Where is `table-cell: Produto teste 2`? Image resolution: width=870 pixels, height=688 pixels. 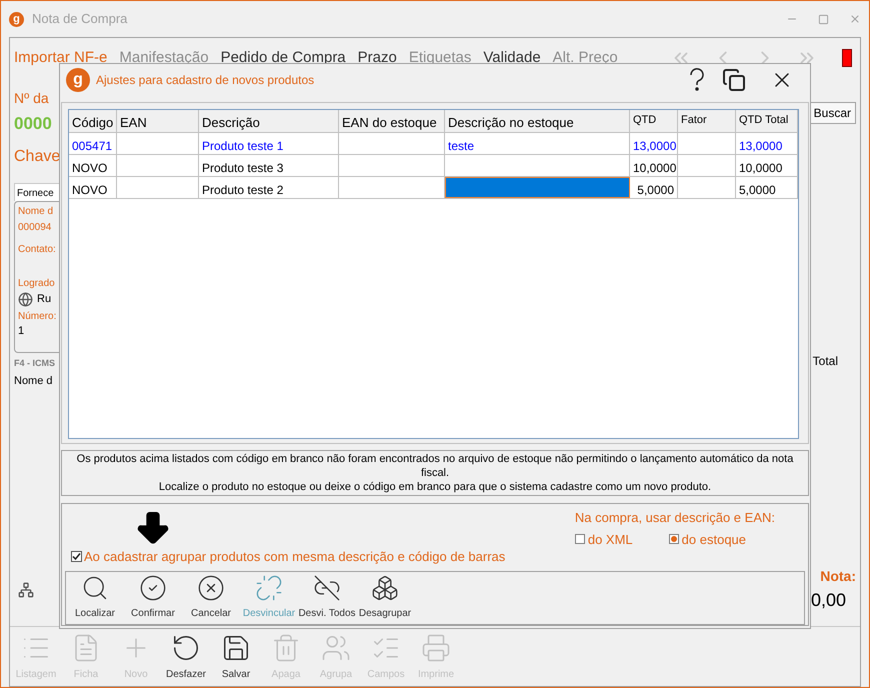 table-cell: Produto teste 2 is located at coordinates (269, 187).